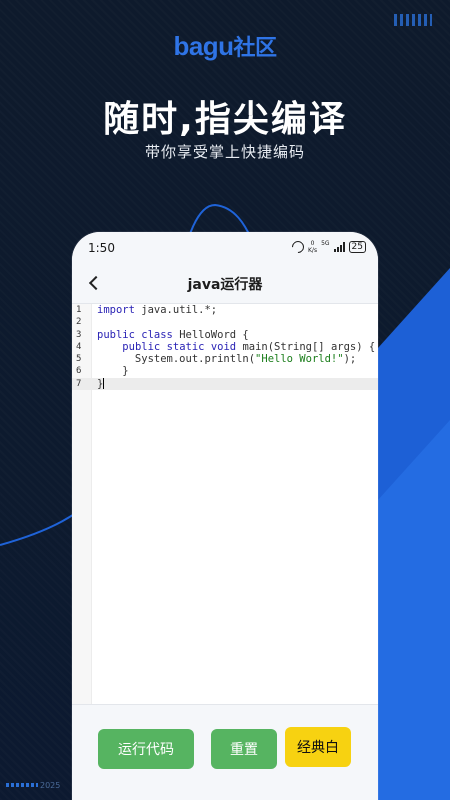 This screenshot has height=800, width=450. I want to click on code-token: }, so click(113, 371).